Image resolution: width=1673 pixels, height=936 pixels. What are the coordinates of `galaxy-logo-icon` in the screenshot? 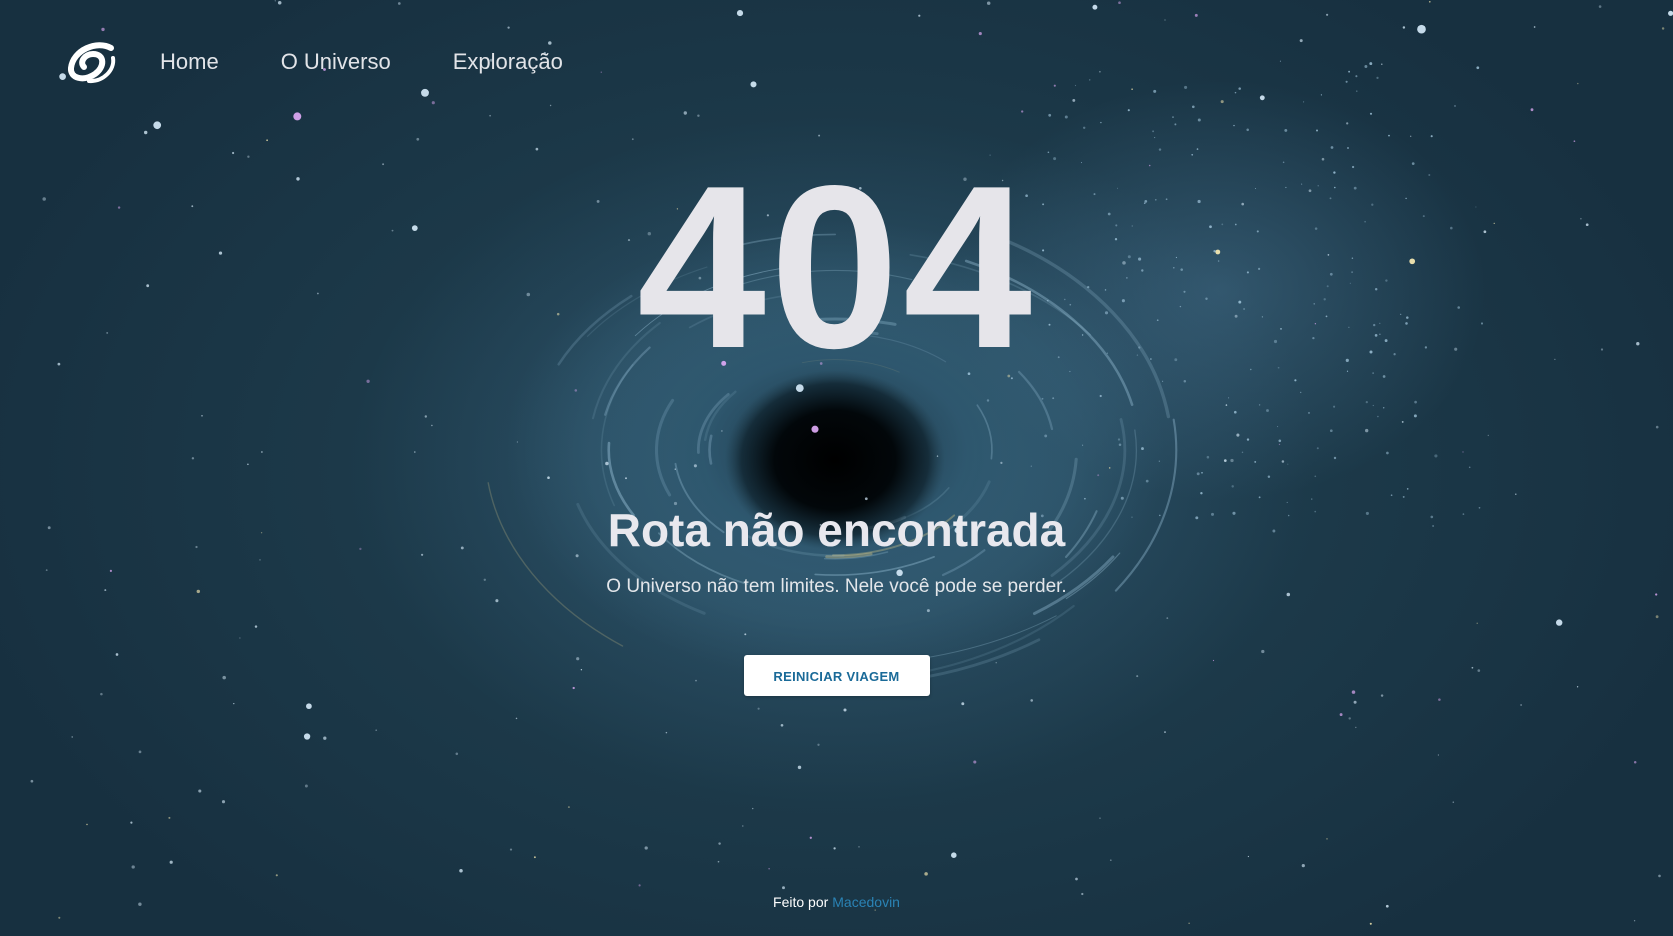 It's located at (92, 62).